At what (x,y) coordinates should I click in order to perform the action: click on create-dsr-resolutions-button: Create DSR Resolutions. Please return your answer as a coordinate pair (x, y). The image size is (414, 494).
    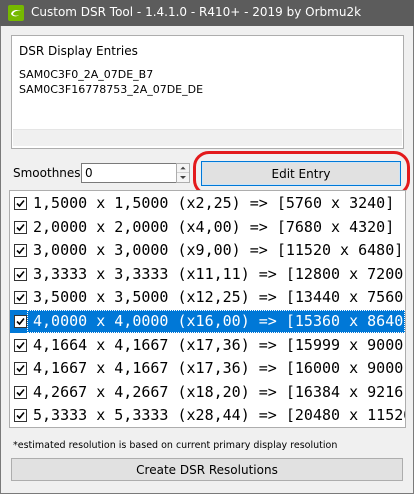
    Looking at the image, I should click on (207, 469).